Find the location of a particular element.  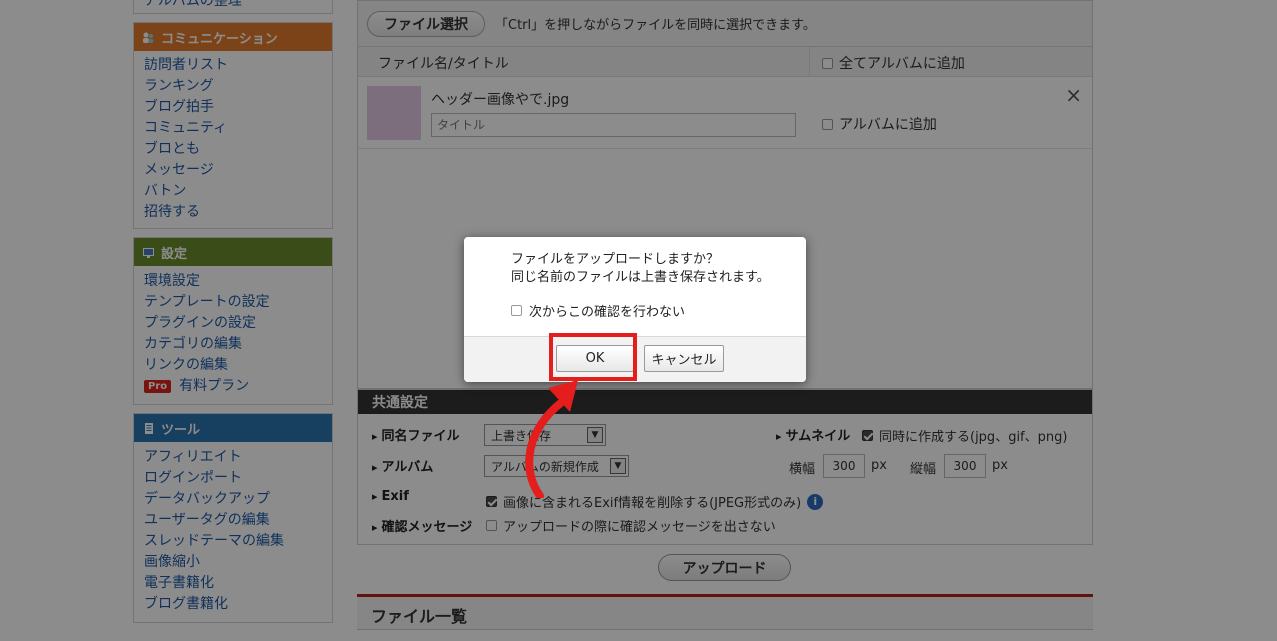

dont-confirm-checkbox is located at coordinates (516, 310).